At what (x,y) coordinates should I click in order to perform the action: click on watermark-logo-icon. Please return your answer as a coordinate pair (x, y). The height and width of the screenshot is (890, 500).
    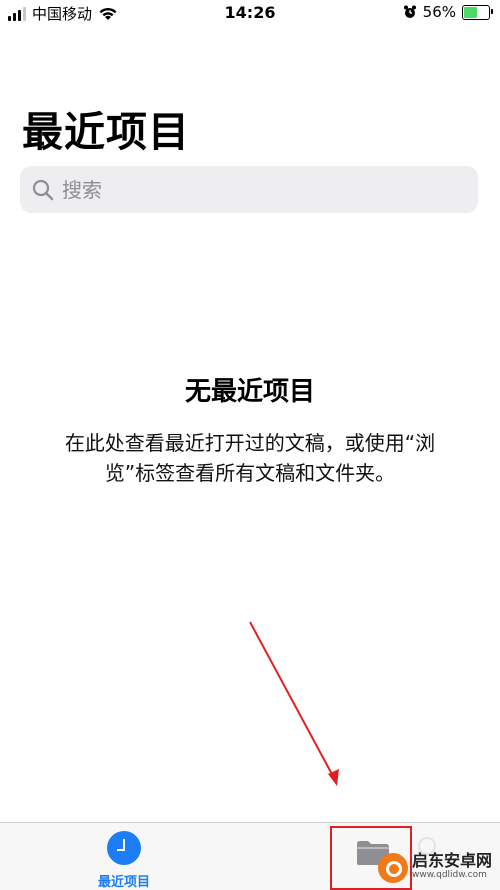
    Looking at the image, I should click on (393, 868).